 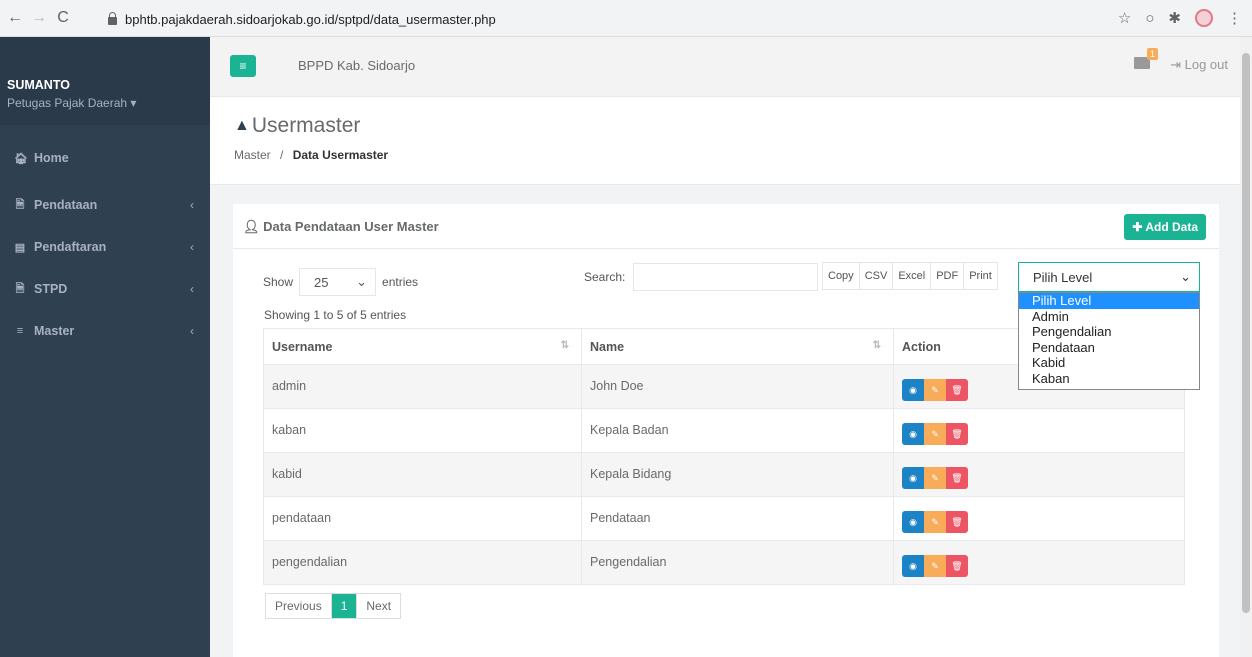 What do you see at coordinates (299, 606) in the screenshot?
I see `previous-page-button: Previous` at bounding box center [299, 606].